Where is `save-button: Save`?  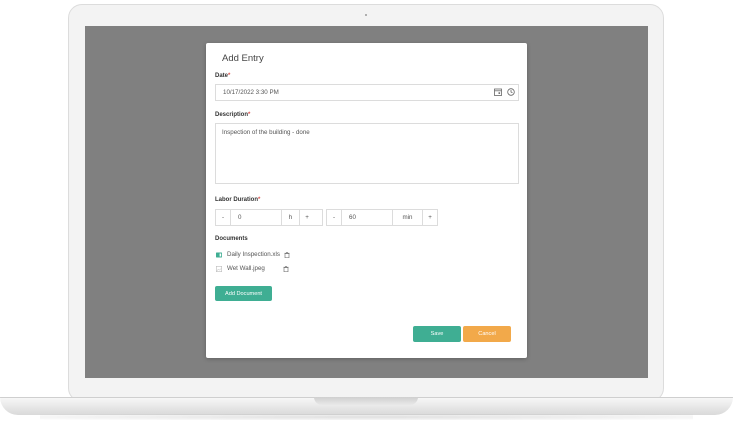 save-button: Save is located at coordinates (437, 334).